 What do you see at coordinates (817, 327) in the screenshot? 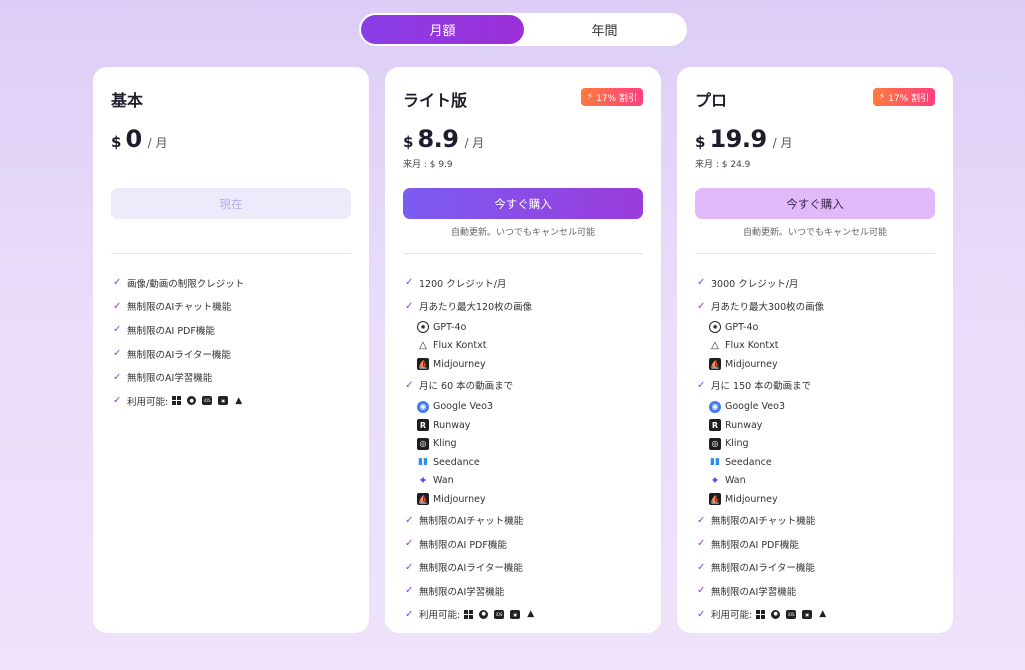
I see `model-item: ✺ GPT-4o` at bounding box center [817, 327].